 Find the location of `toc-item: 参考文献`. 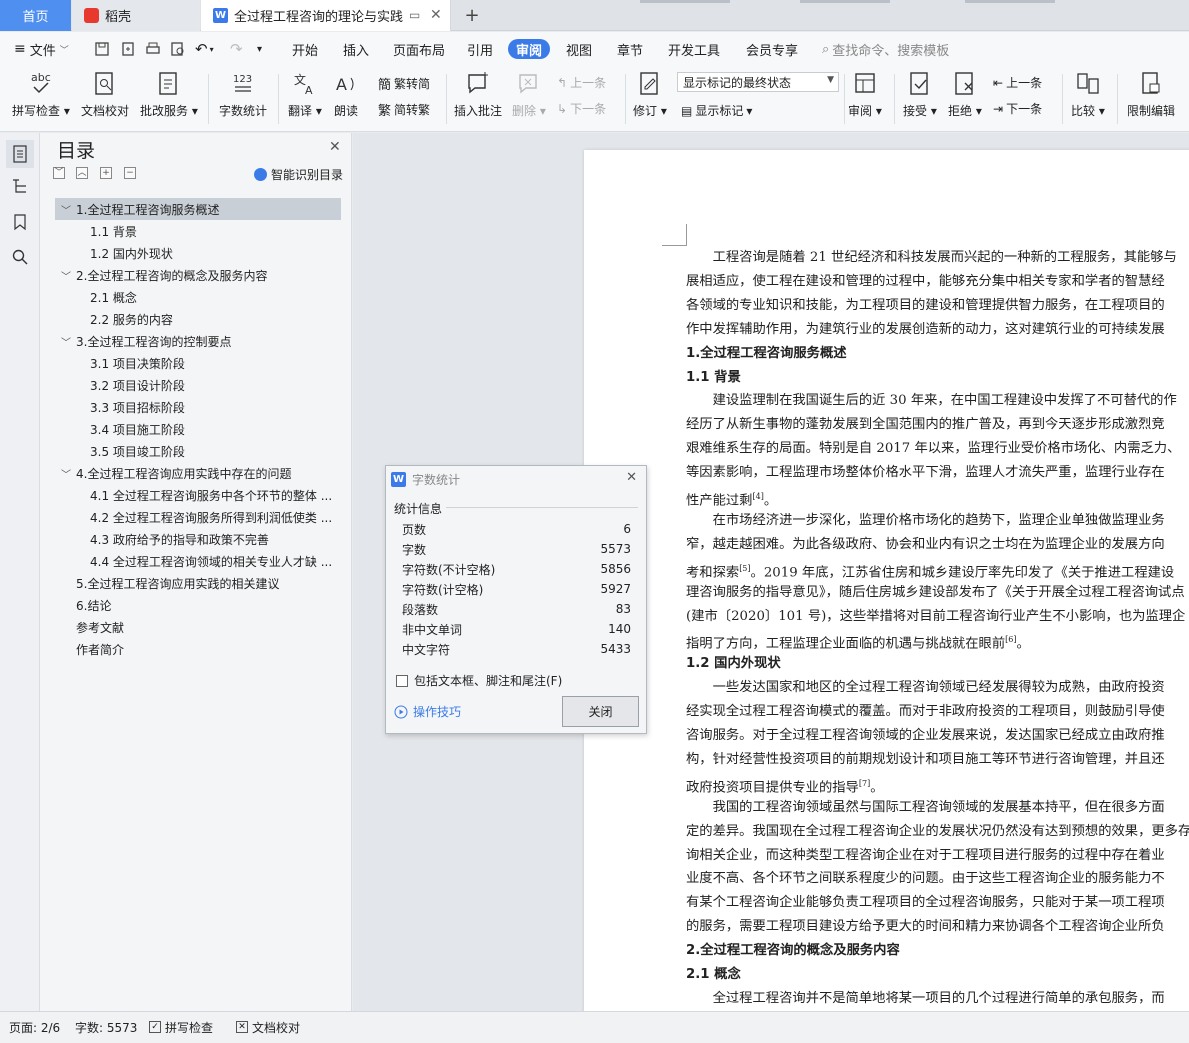

toc-item: 参考文献 is located at coordinates (198, 627).